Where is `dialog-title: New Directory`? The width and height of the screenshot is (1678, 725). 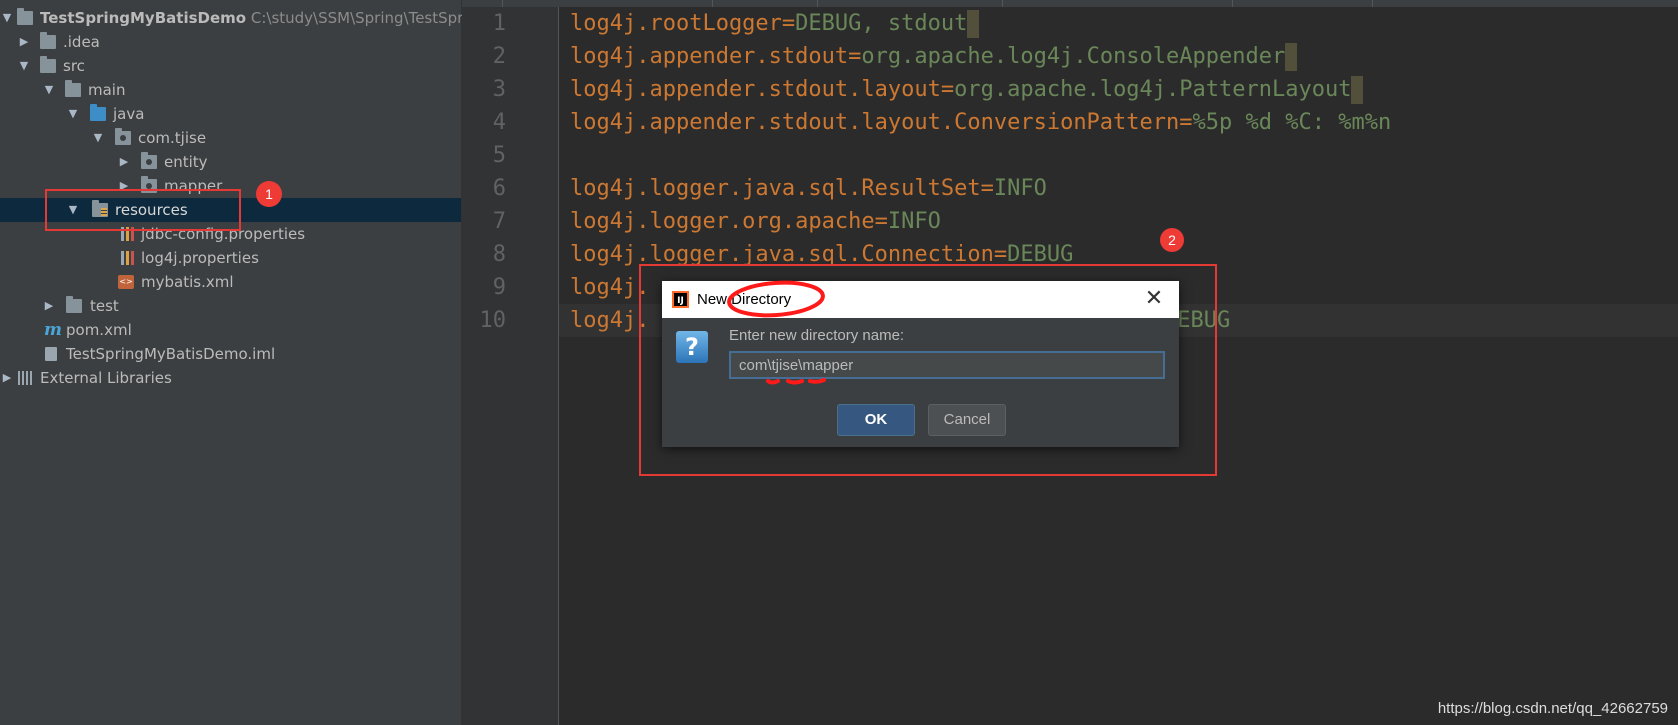
dialog-title: New Directory is located at coordinates (744, 299).